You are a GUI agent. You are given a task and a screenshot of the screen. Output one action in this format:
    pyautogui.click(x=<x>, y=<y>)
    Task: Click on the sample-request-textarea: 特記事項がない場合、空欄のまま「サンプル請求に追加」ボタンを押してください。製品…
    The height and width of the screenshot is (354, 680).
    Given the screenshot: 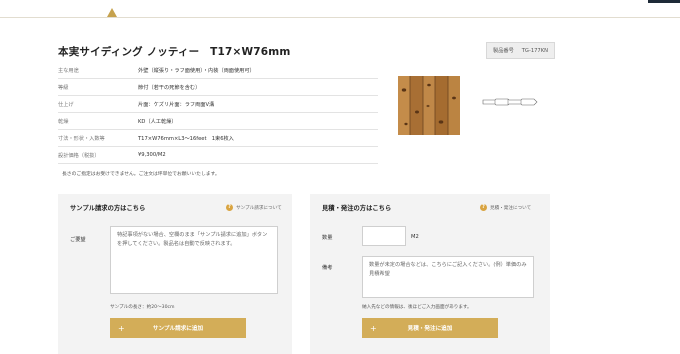 What is the action you would take?
    pyautogui.click(x=194, y=260)
    